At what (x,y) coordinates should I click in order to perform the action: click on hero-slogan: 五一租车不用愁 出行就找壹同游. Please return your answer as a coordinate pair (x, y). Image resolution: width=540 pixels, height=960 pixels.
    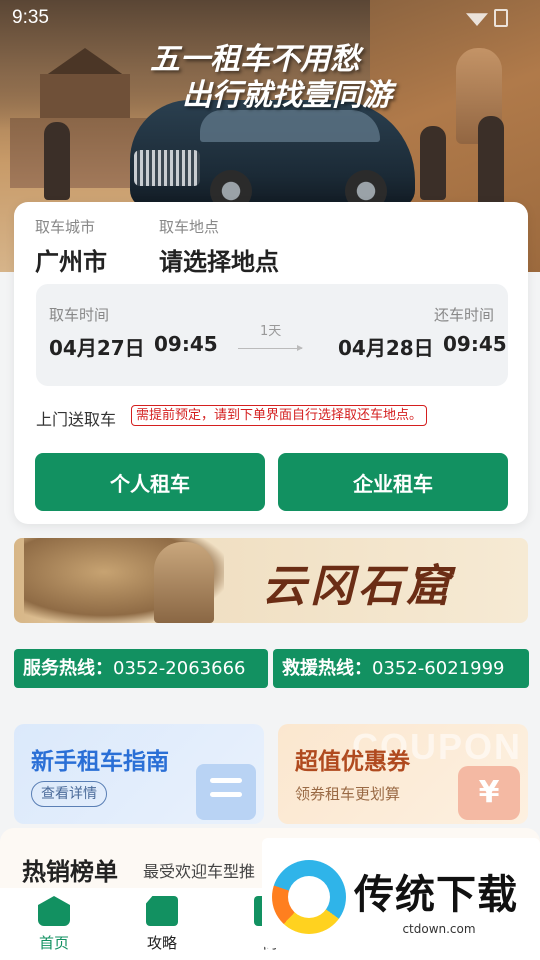
    Looking at the image, I should click on (275, 78).